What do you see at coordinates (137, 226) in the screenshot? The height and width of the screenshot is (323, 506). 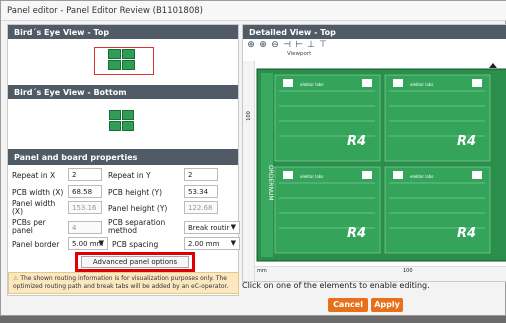 I see `separation-method-label: PCB separation method` at bounding box center [137, 226].